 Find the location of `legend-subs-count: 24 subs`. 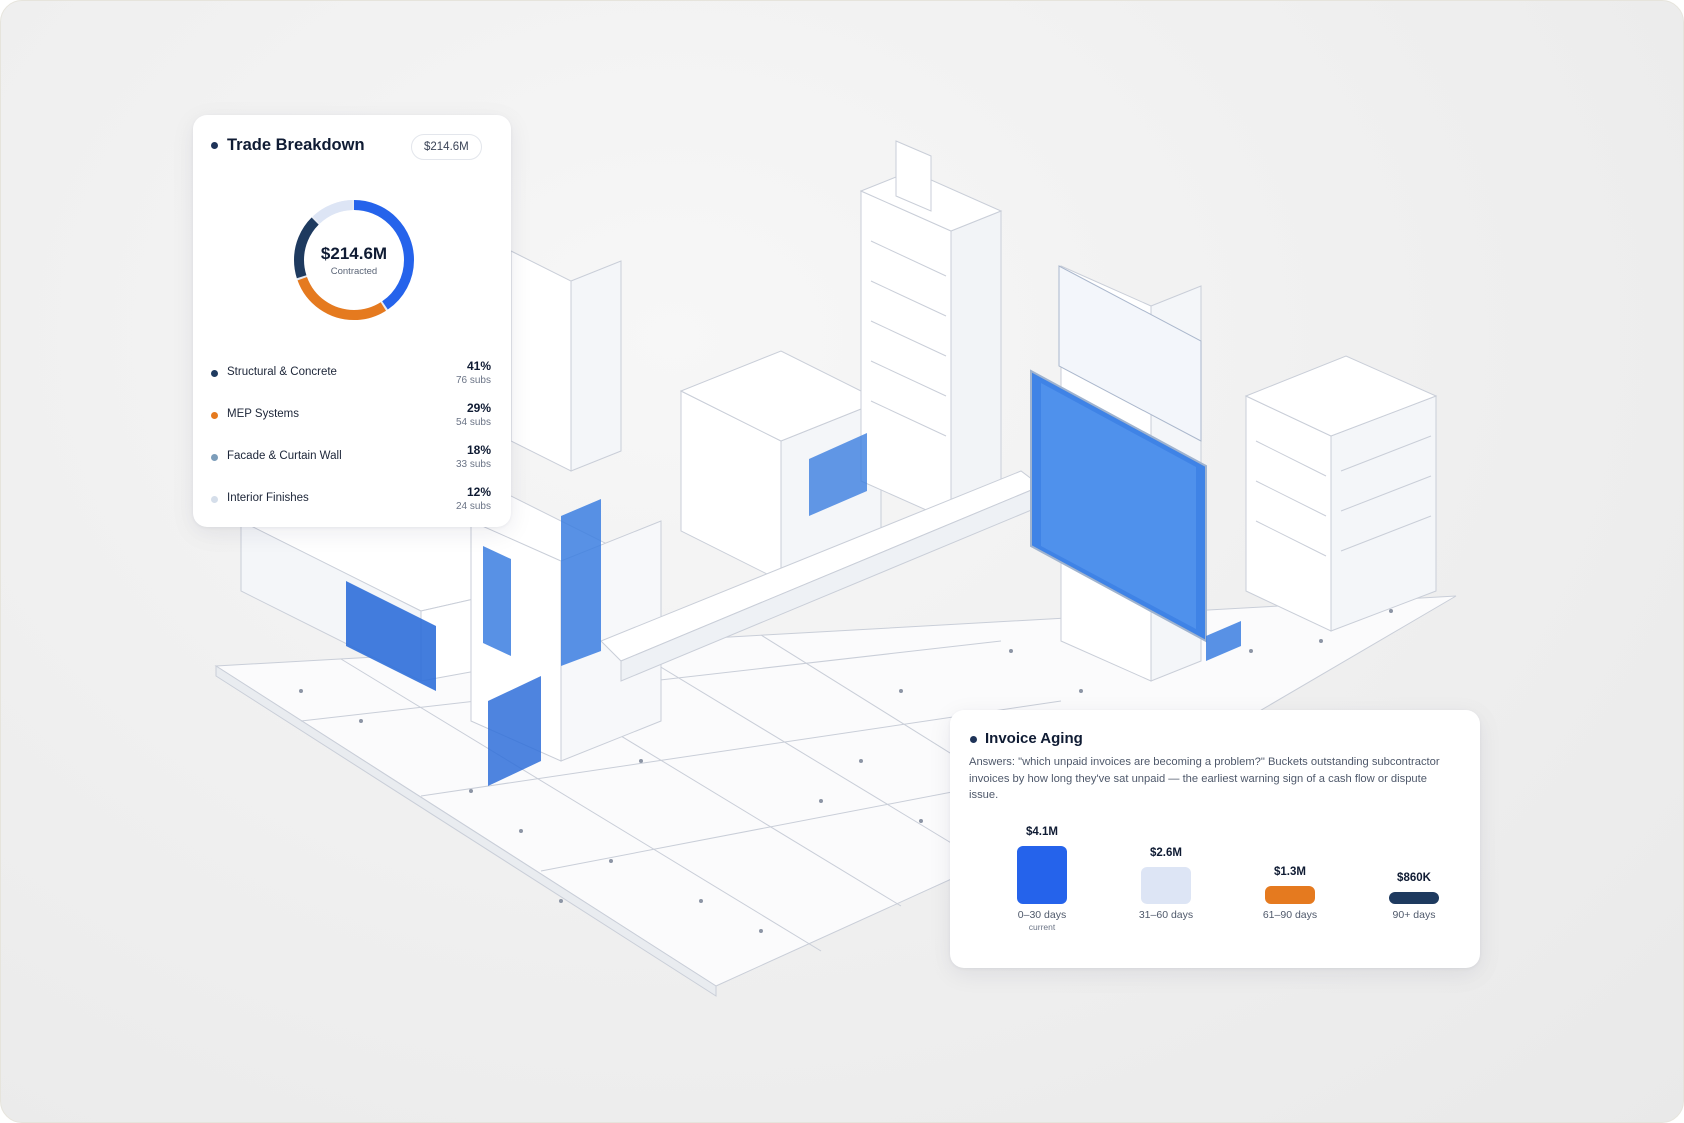

legend-subs-count: 24 subs is located at coordinates (473, 506).